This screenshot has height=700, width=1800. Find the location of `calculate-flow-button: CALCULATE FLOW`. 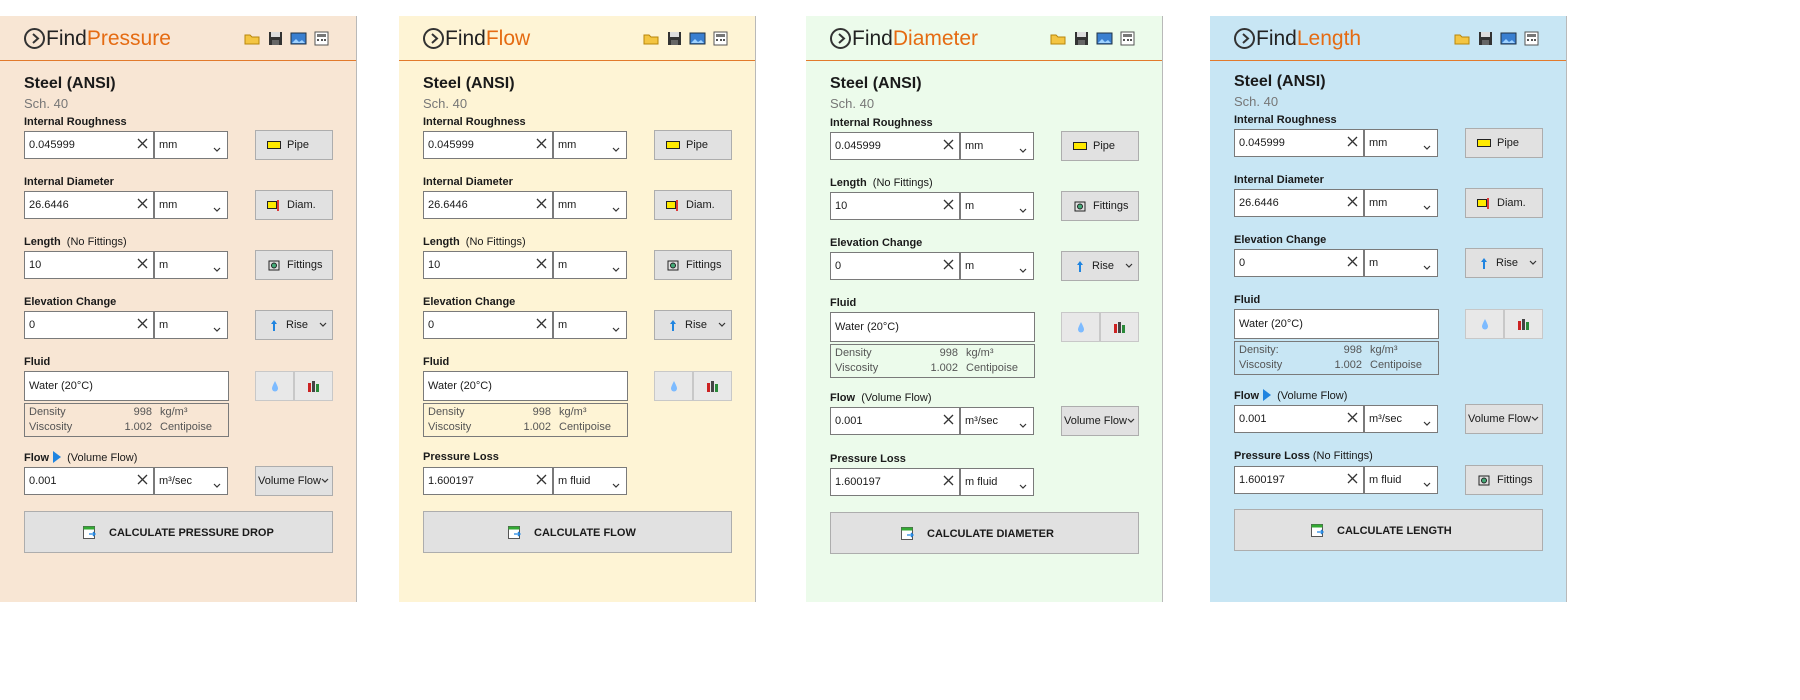

calculate-flow-button: CALCULATE FLOW is located at coordinates (577, 532).